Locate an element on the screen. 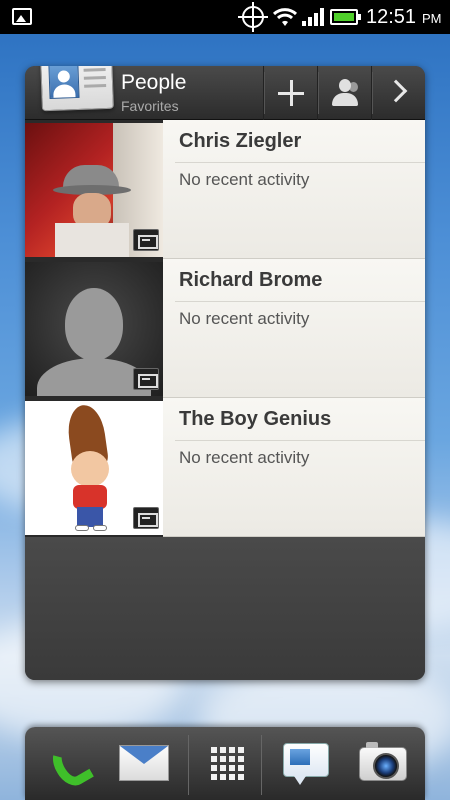 Image resolution: width=450 pixels, height=800 pixels. clock-ampm: PM is located at coordinates (432, 18).